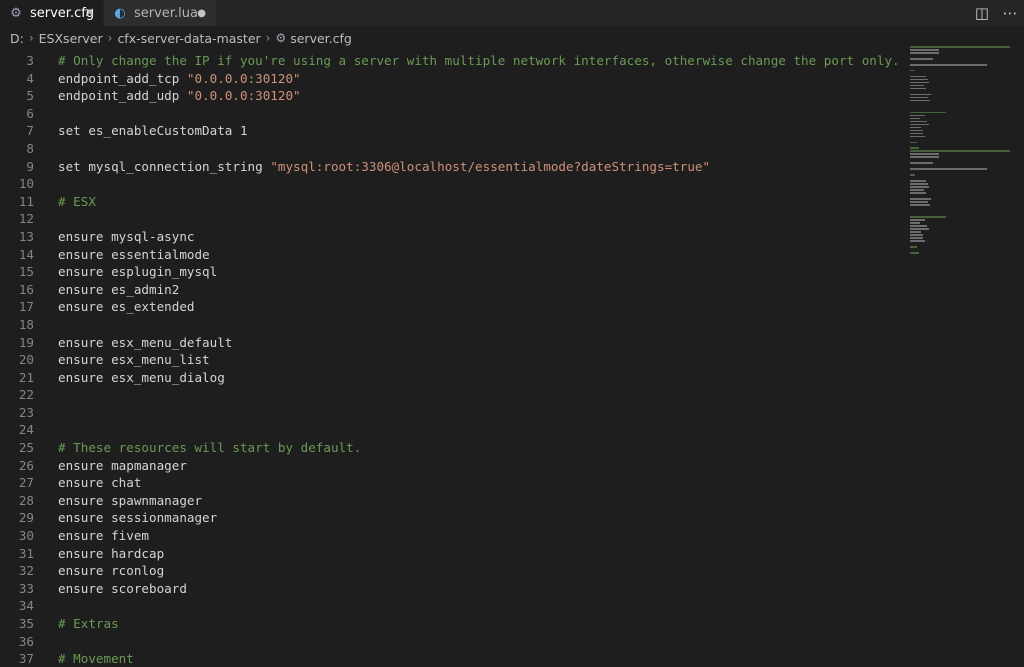 Image resolution: width=1024 pixels, height=667 pixels. I want to click on code-line: 37 # Movement, so click(454, 658).